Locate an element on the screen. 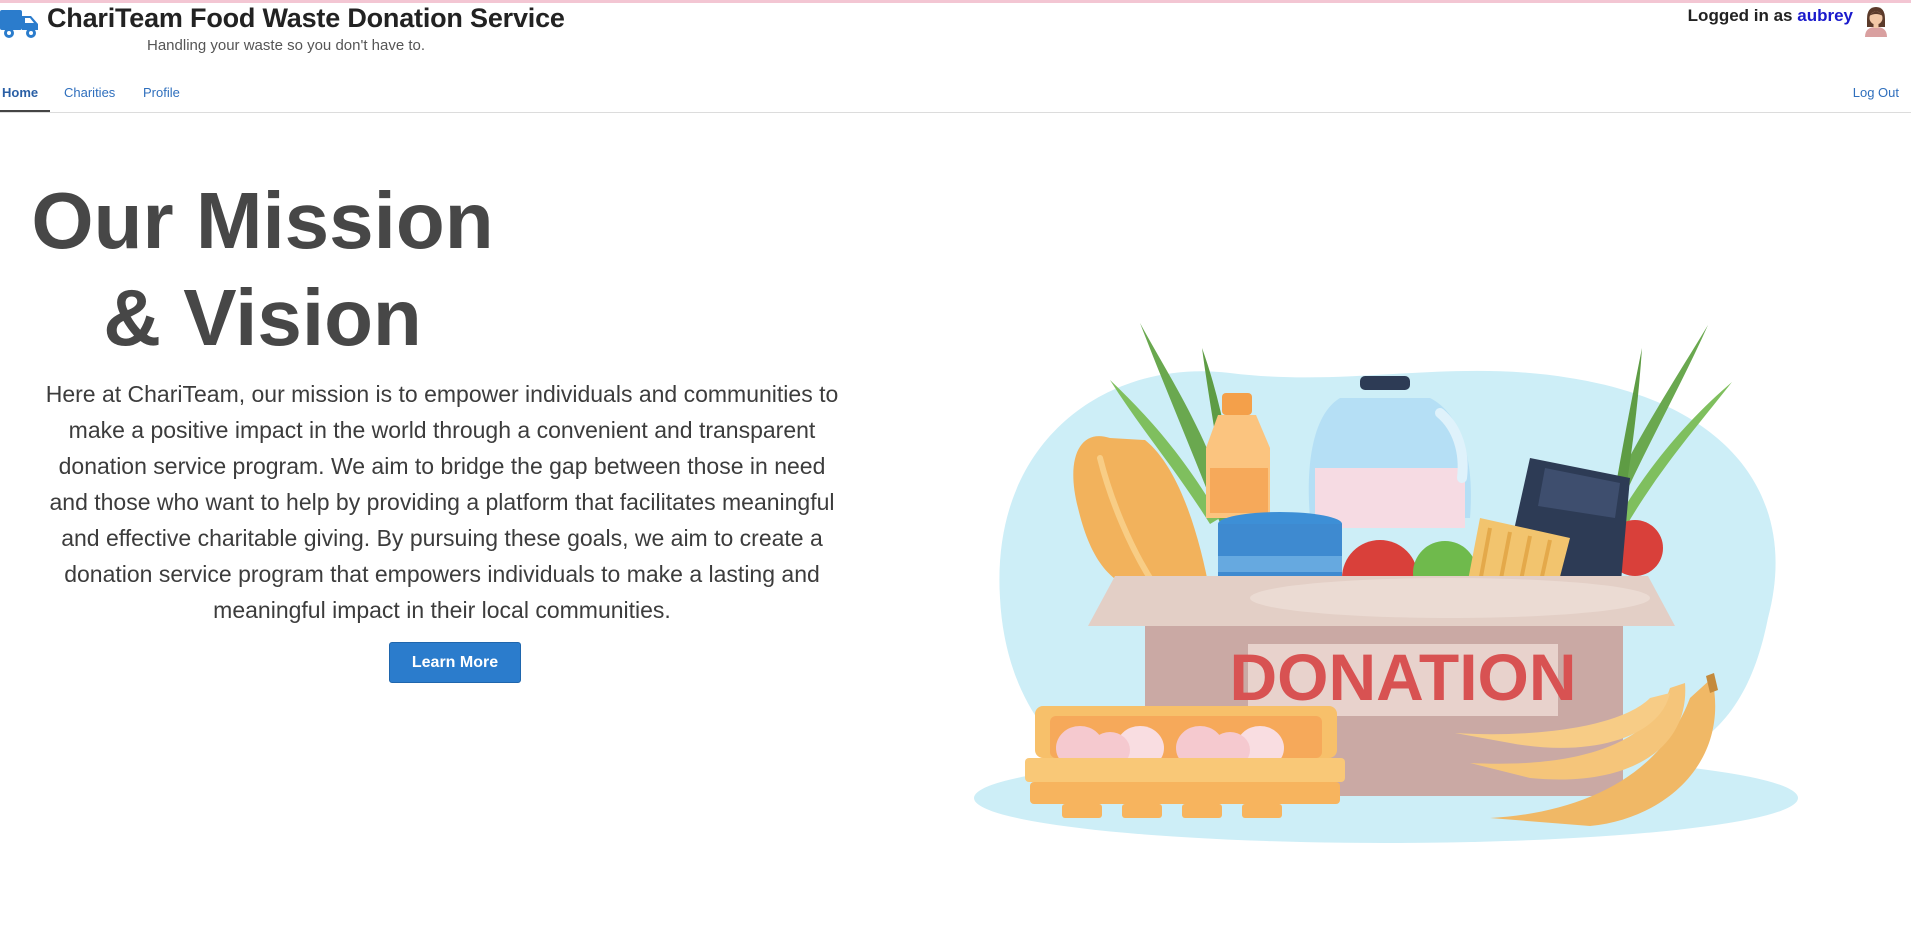  main-nav: Home Charities Profile Log Out is located at coordinates (955, 96).